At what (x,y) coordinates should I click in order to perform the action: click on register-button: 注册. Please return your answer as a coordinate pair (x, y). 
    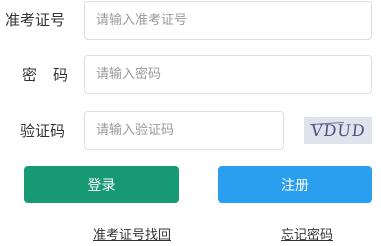
    Looking at the image, I should click on (295, 184).